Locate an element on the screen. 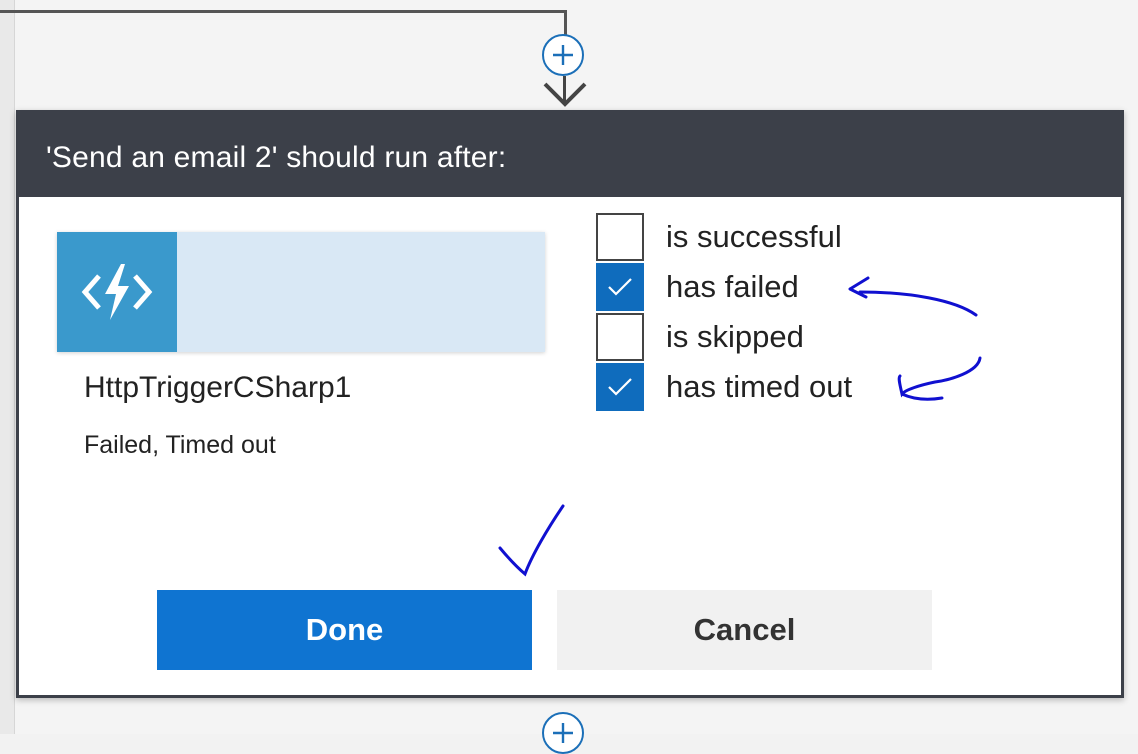 The image size is (1138, 754). condition-label: is skipped is located at coordinates (735, 336).